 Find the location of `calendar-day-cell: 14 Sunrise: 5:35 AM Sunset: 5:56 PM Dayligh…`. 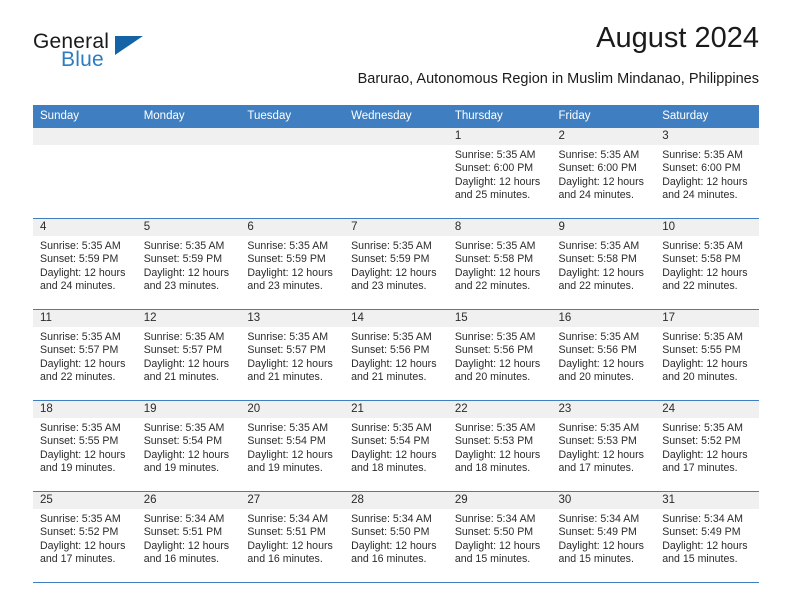

calendar-day-cell: 14 Sunrise: 5:35 AM Sunset: 5:56 PM Dayligh… is located at coordinates (396, 355).